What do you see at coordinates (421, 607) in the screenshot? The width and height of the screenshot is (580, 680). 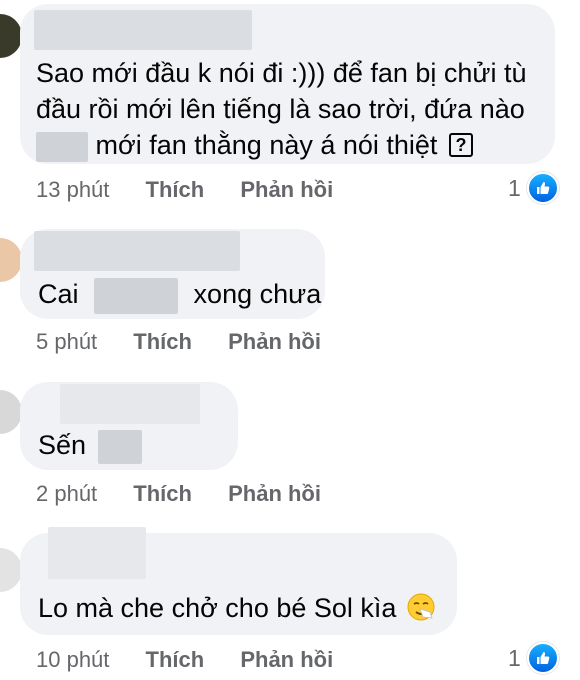 I see `sneezing-face-icon` at bounding box center [421, 607].